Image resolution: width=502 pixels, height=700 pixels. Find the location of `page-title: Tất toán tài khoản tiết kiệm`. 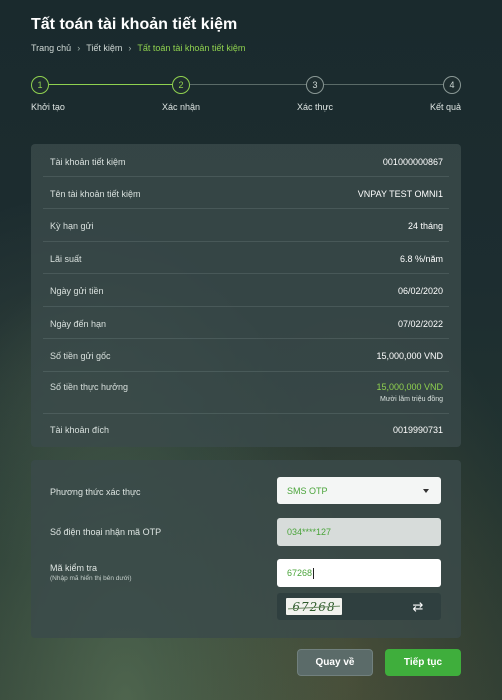

page-title: Tất toán tài khoản tiết kiệm is located at coordinates (134, 24).